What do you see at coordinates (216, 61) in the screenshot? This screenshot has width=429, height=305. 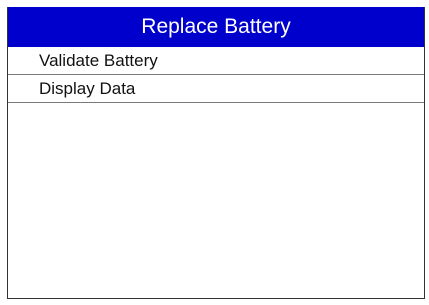 I see `menu-item-validate-battery: Validate Battery` at bounding box center [216, 61].